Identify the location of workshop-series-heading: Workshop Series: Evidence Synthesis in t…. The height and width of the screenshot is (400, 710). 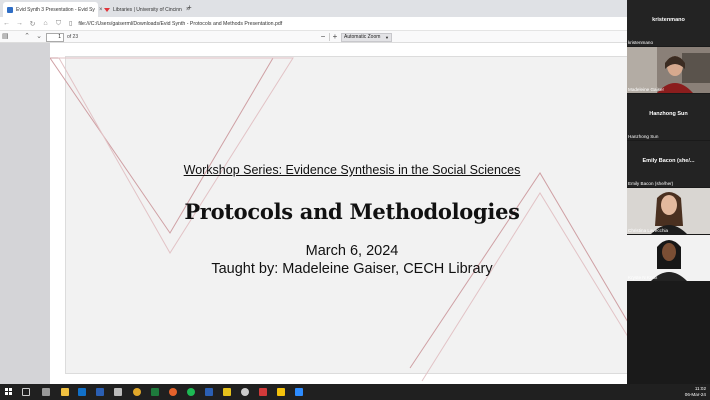
(352, 170).